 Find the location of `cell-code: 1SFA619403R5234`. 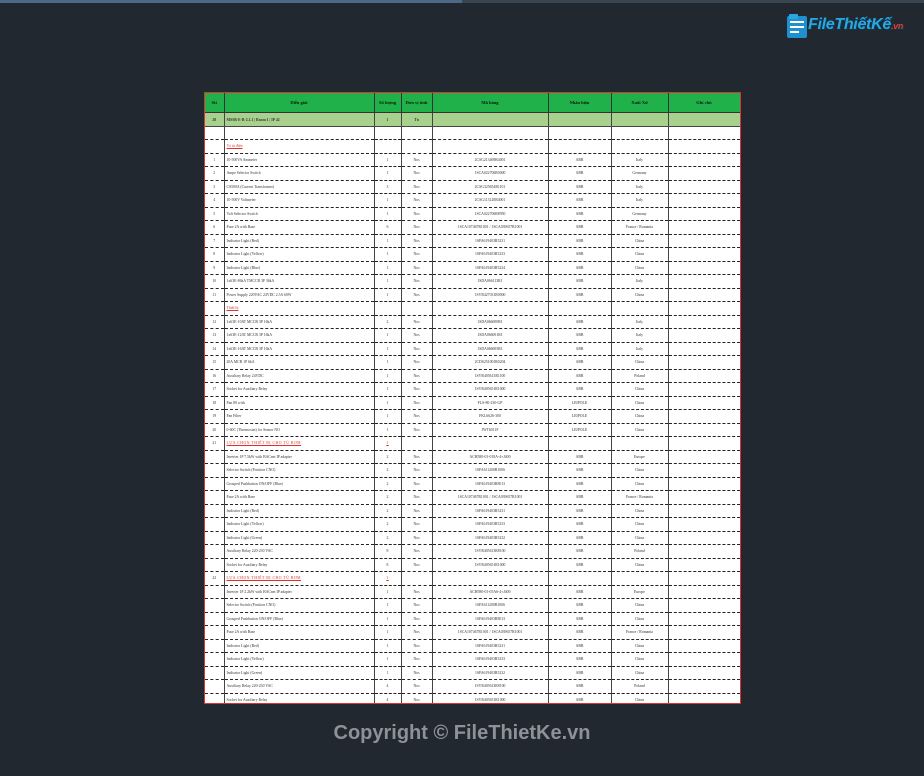

cell-code: 1SFA619403R5234 is located at coordinates (490, 268).